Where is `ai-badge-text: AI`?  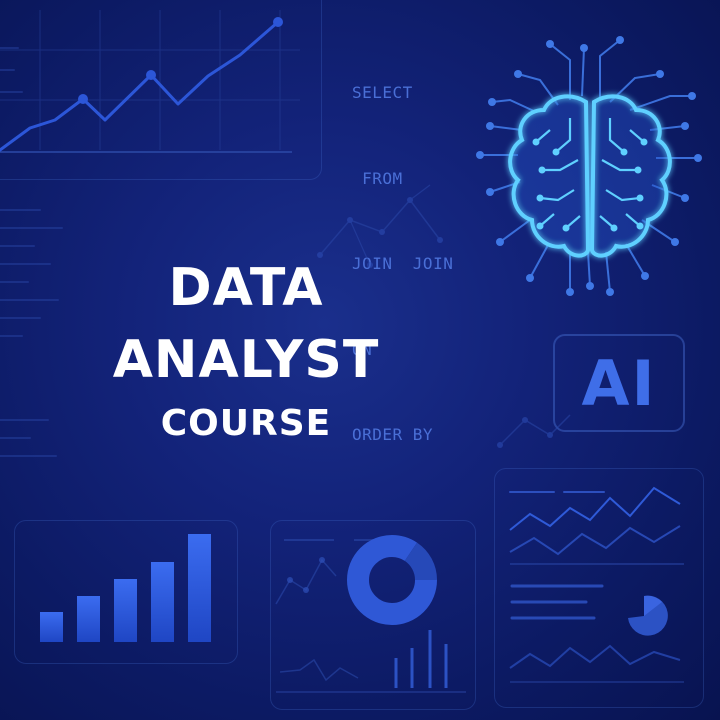 ai-badge-text: AI is located at coordinates (619, 383).